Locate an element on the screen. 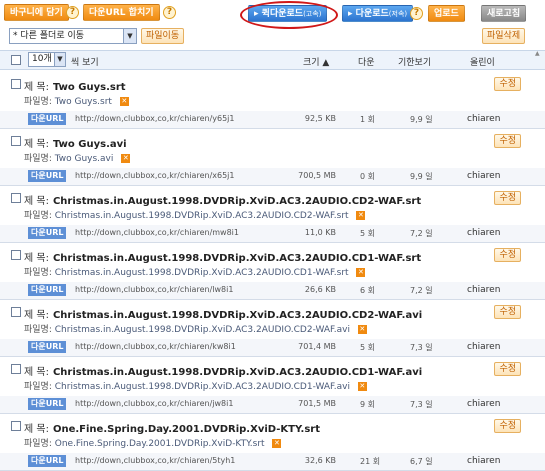  file-size: 26,6 KB is located at coordinates (320, 289).